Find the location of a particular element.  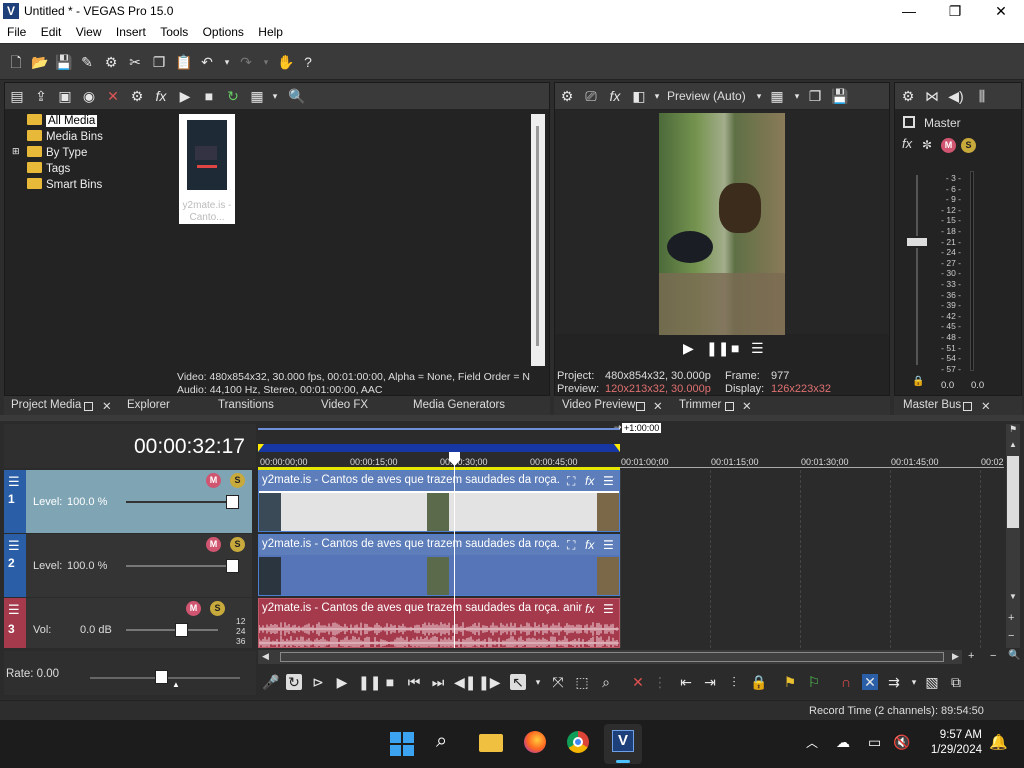

clip-1-crop-icon: ⛶ is located at coordinates (571, 481).